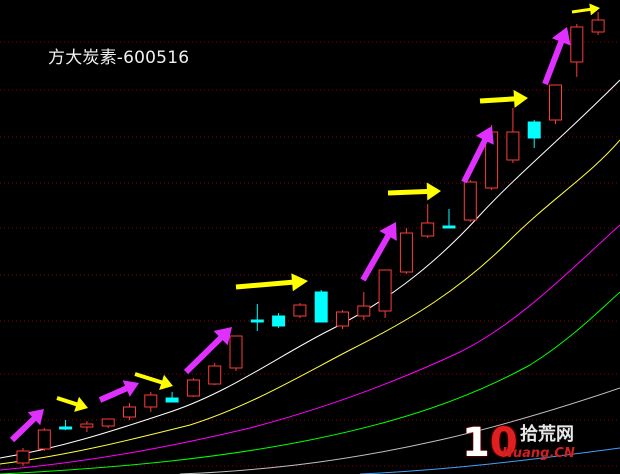 The width and height of the screenshot is (620, 474). Describe the element at coordinates (538, 453) in the screenshot. I see `watermark-english: Huang.CN` at that location.